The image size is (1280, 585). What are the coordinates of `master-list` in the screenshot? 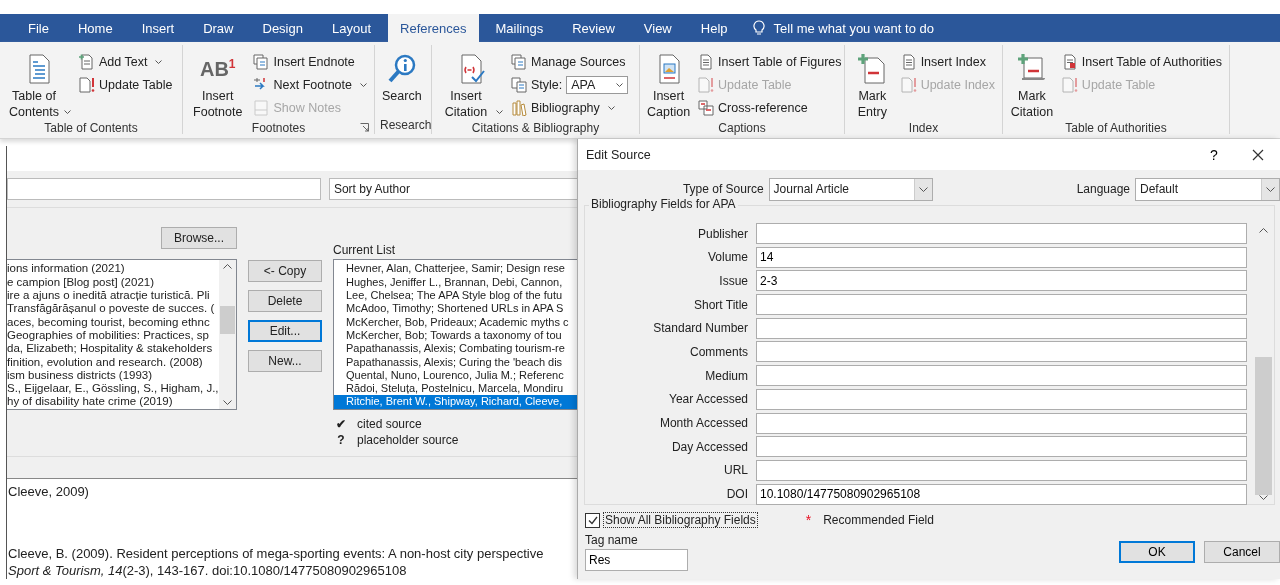 It's located at (122, 335).